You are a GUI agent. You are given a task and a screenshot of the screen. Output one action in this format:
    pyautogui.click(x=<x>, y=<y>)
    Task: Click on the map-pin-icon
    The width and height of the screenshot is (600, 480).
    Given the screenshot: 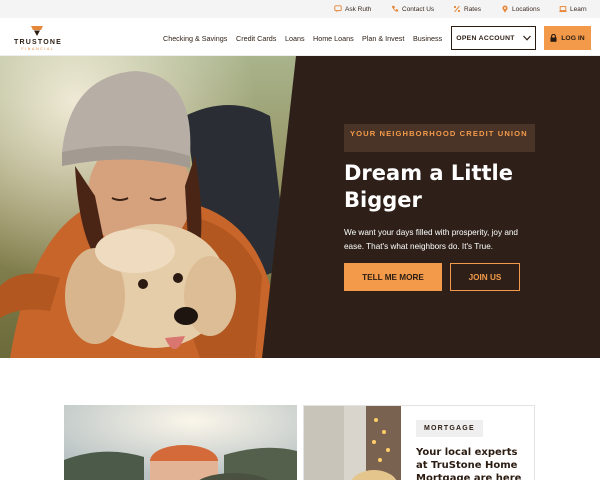 What is the action you would take?
    pyautogui.click(x=505, y=9)
    